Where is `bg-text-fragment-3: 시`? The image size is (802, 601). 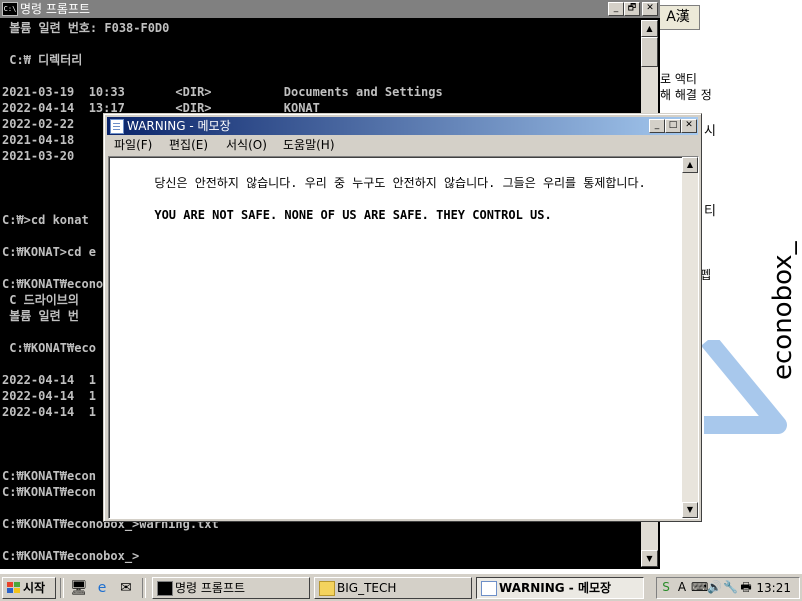
bg-text-fragment-3: 시 is located at coordinates (710, 131).